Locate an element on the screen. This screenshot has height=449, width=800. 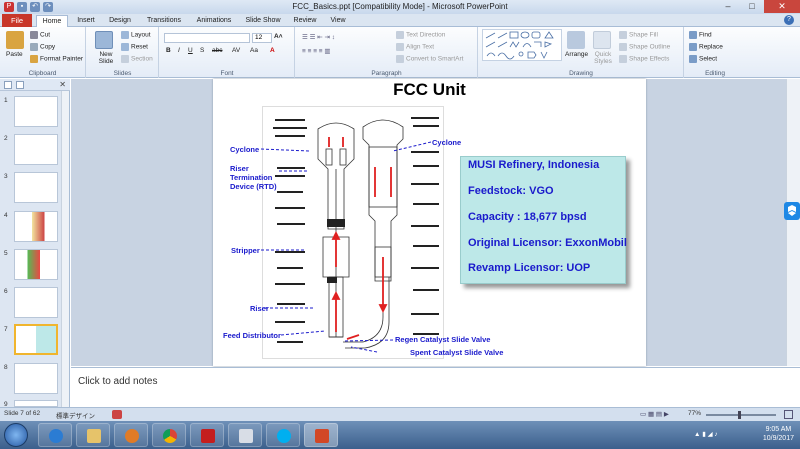
taskbar-skype is located at coordinates (283, 435).